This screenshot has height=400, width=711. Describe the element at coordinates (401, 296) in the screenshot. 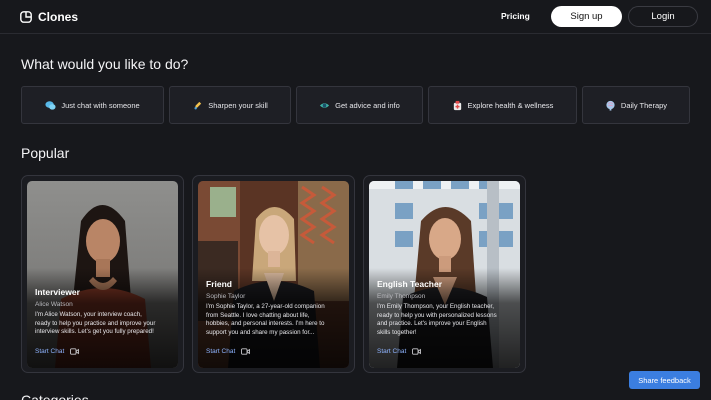

I see `card-person-name: Emily Thompson` at that location.